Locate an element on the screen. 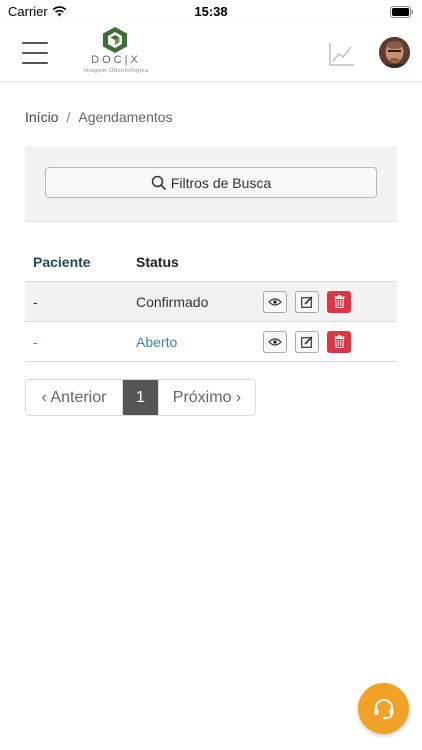  table-row: - Confirmado is located at coordinates (211, 302).